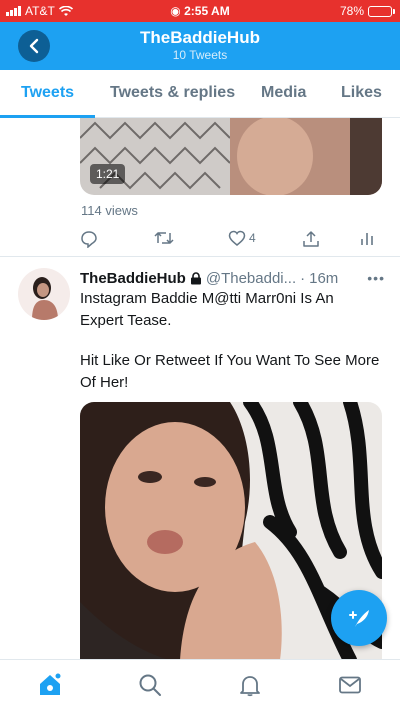  I want to click on tweet-actions: 4, so click(226, 240).